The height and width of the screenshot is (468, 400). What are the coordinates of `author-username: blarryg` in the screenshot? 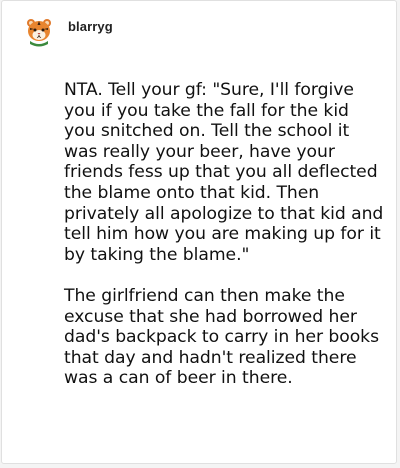 It's located at (90, 26).